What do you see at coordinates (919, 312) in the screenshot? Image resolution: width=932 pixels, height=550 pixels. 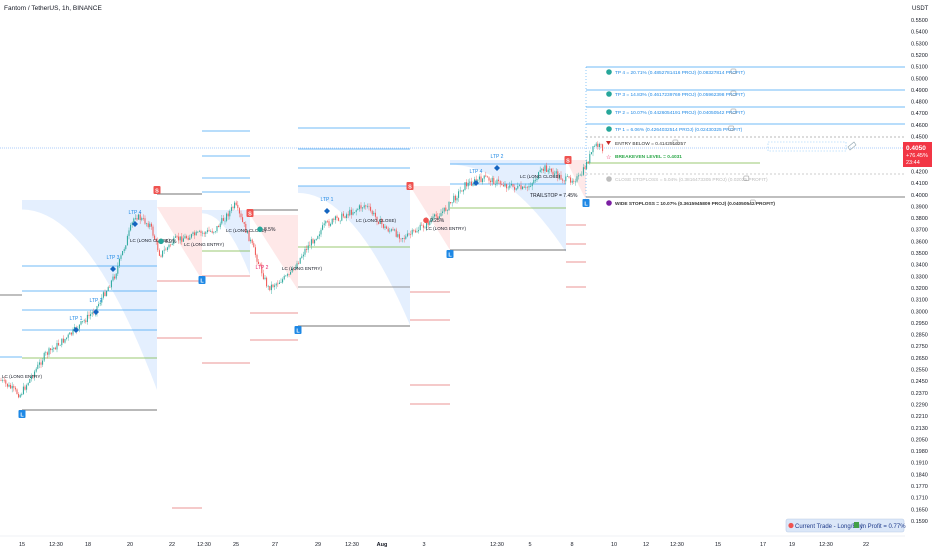 I see `price-tick-label: 0.3000` at bounding box center [919, 312].